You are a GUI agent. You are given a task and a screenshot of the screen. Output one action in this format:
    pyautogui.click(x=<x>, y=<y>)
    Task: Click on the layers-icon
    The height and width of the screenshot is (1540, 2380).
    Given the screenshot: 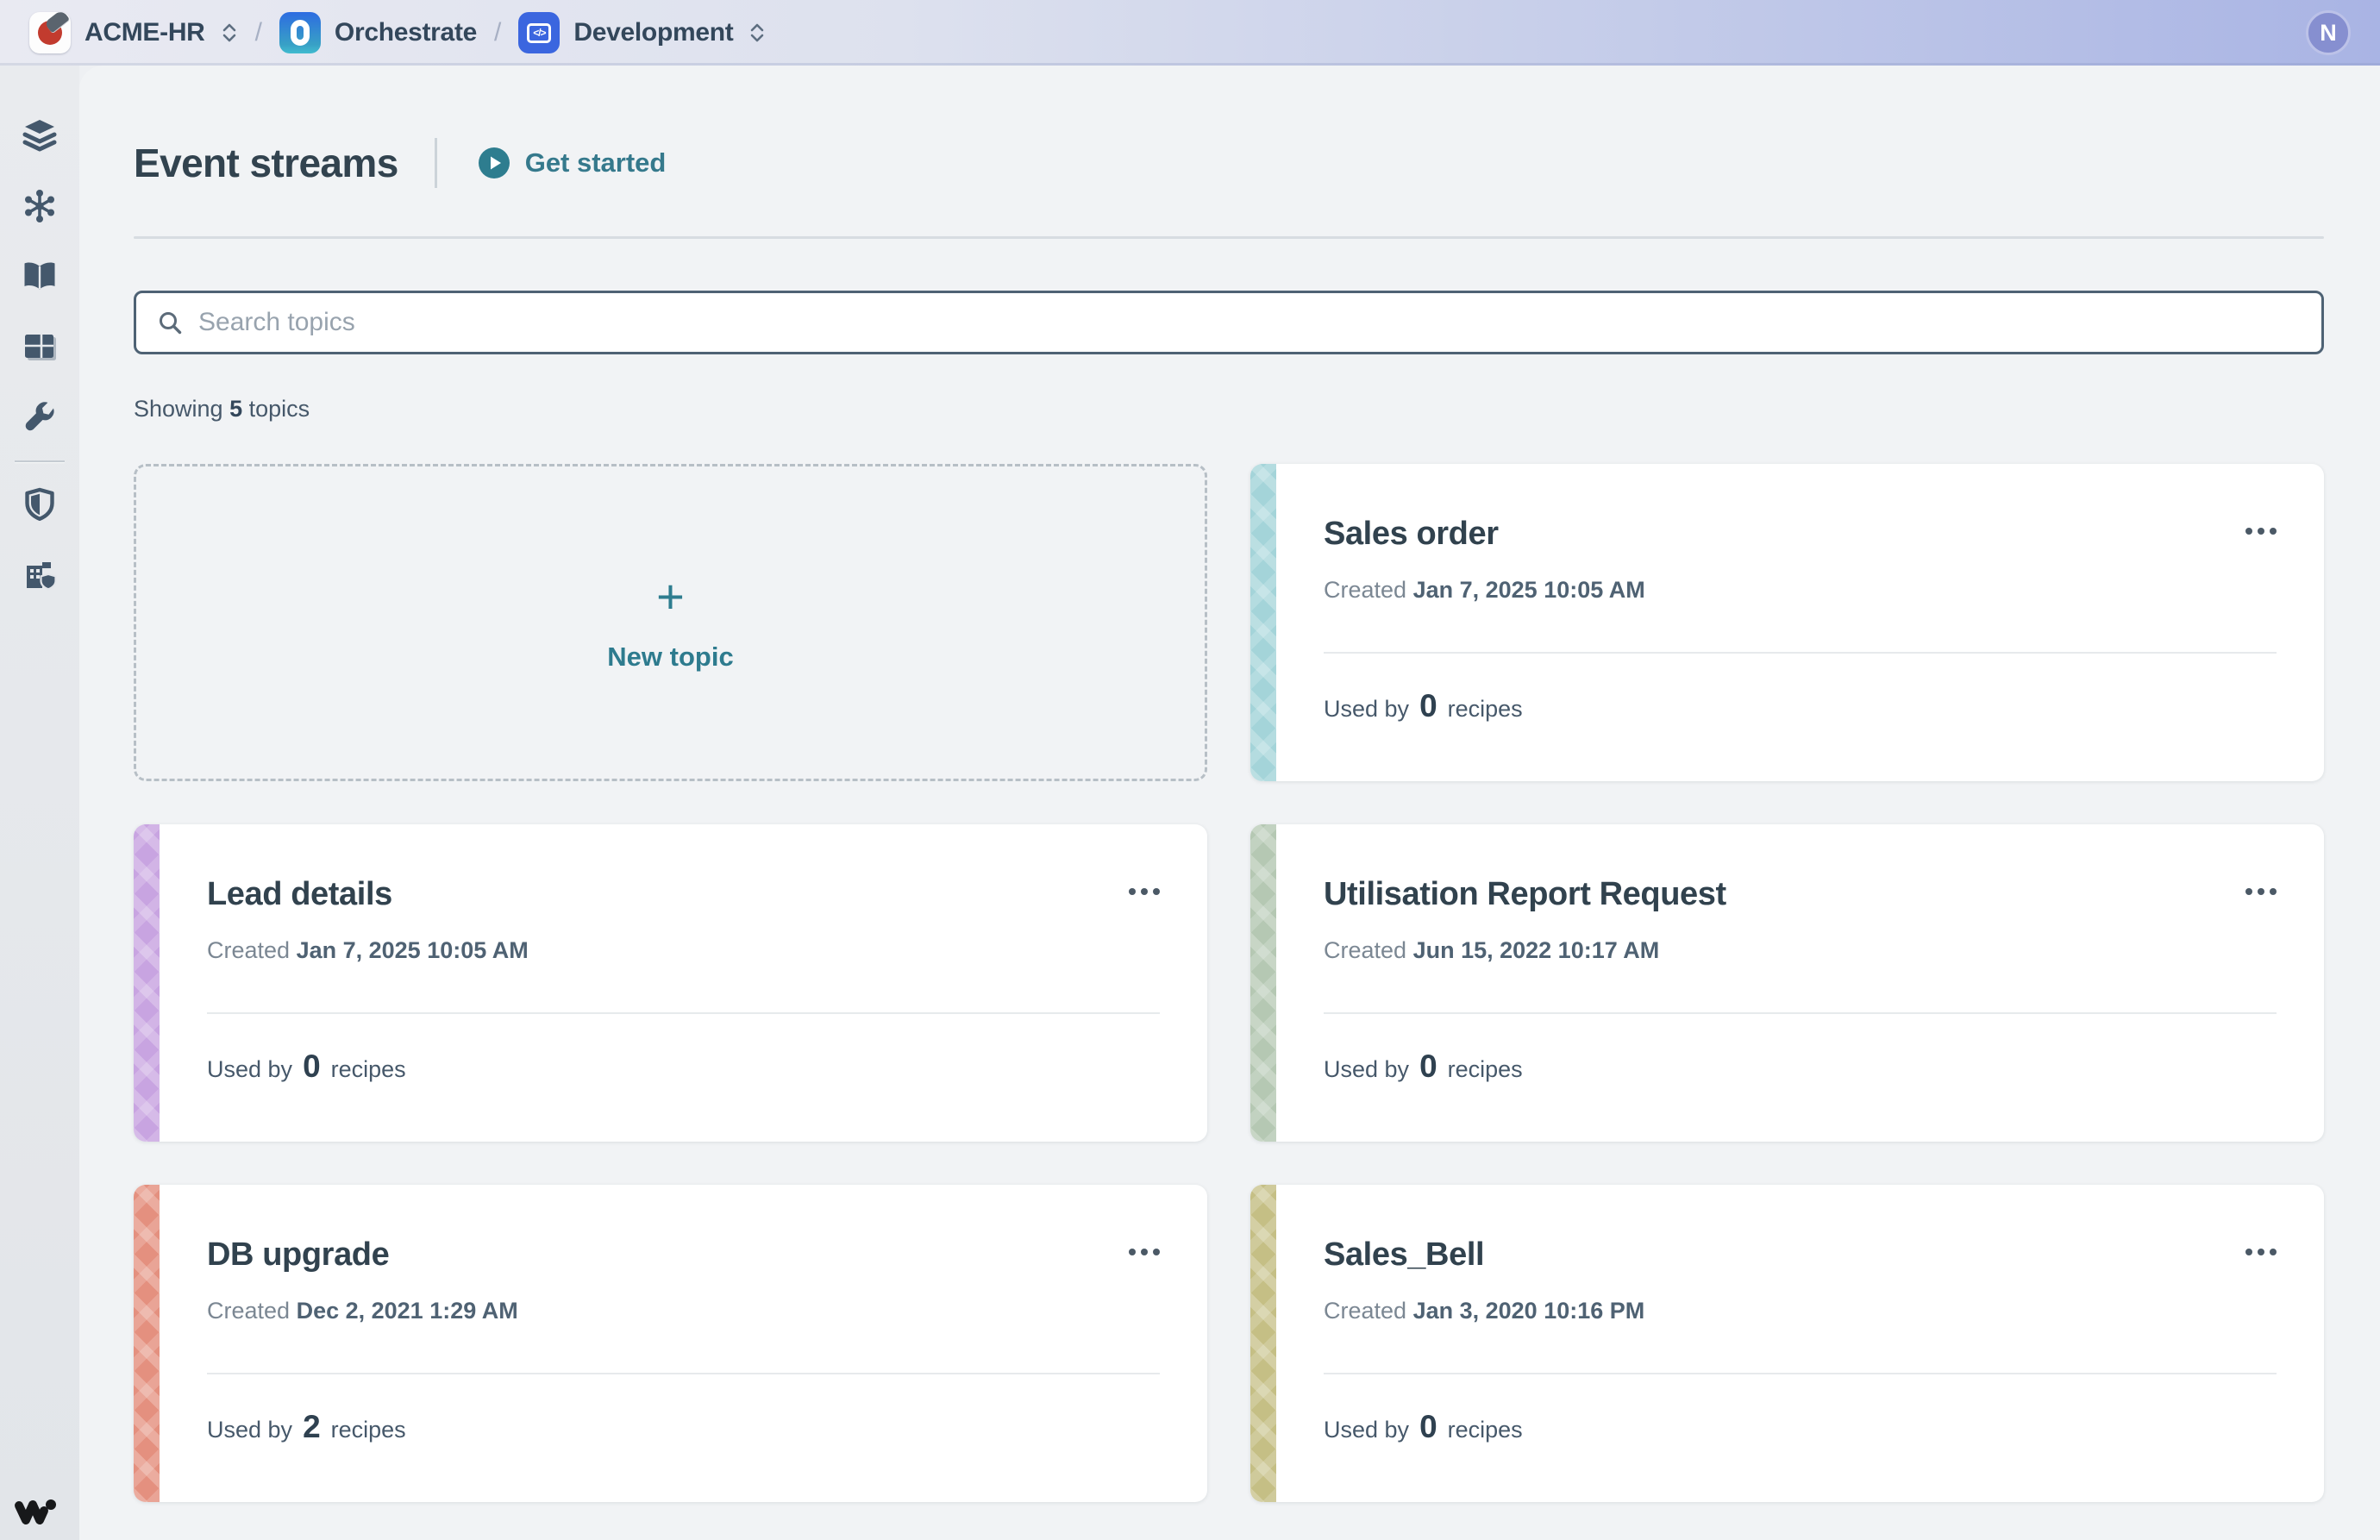 What is the action you would take?
    pyautogui.click(x=40, y=136)
    